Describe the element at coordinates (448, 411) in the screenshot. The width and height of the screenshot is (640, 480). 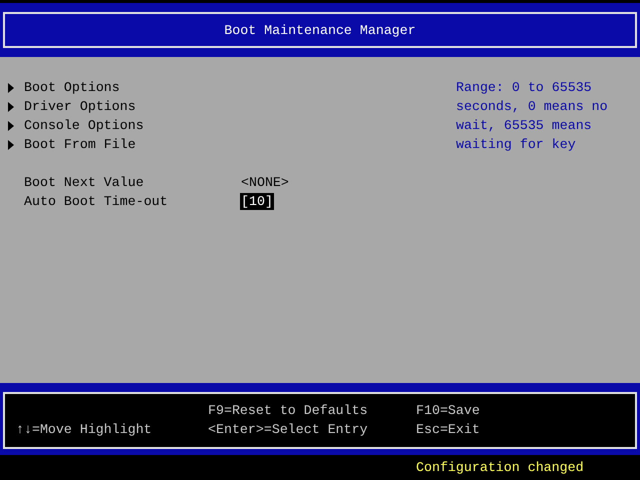
I see `key-hint: F10=Save` at that location.